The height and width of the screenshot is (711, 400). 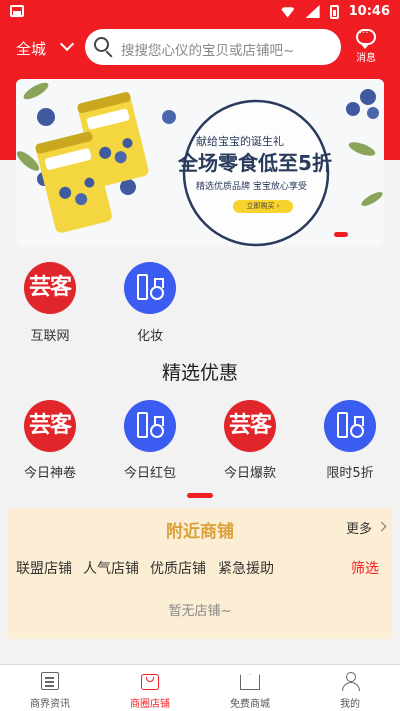 I want to click on banner-indicator-dot, so click(x=341, y=234).